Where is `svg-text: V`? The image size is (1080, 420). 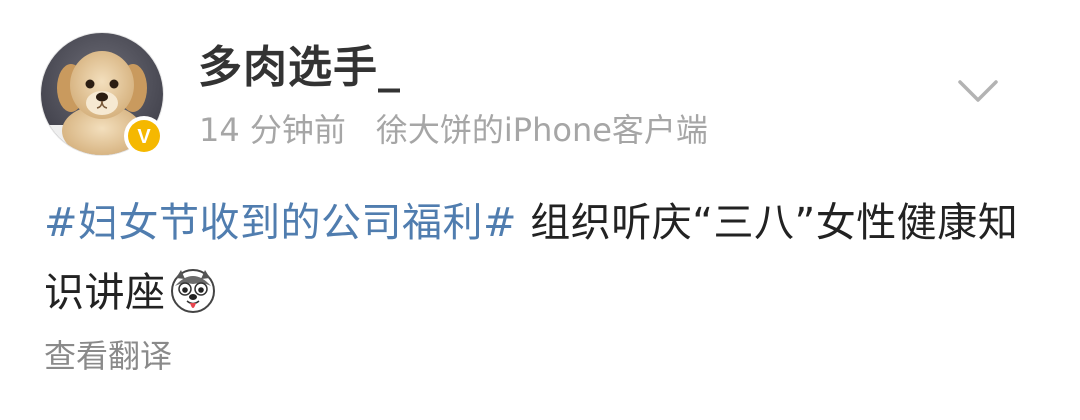
svg-text: V is located at coordinates (144, 137).